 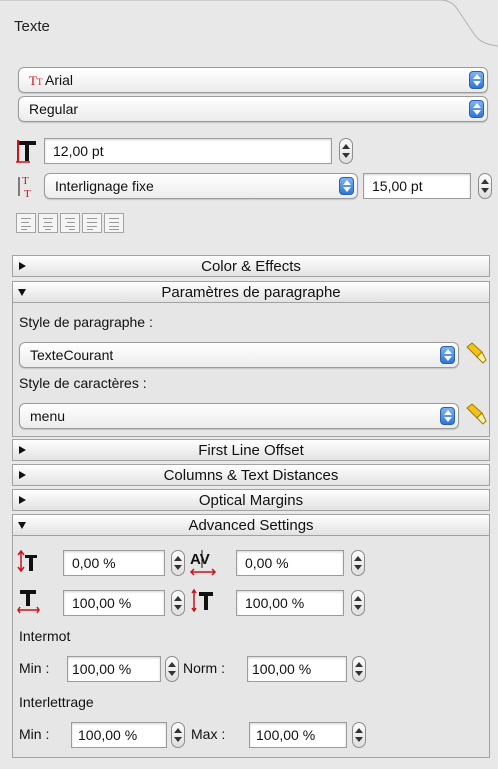 I want to click on leading-mode-select: Interlignage fixe, so click(x=201, y=186).